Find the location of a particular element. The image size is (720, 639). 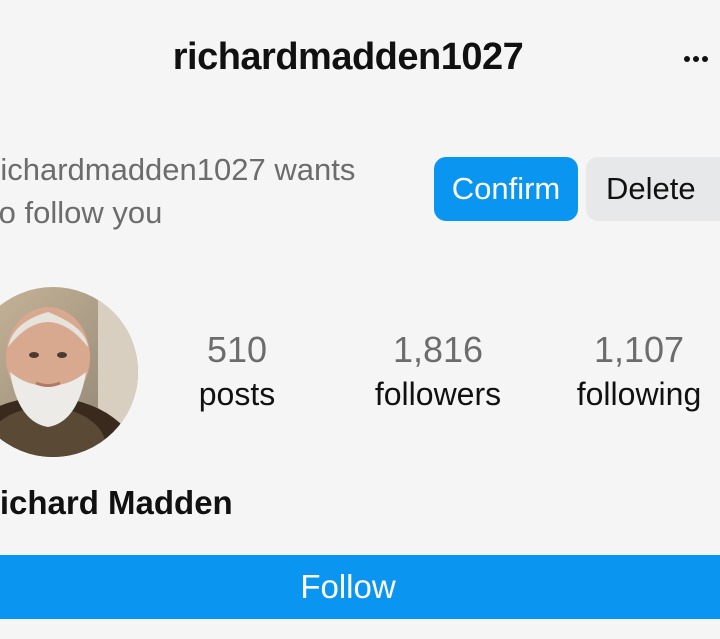

more-options-icon is located at coordinates (696, 61).